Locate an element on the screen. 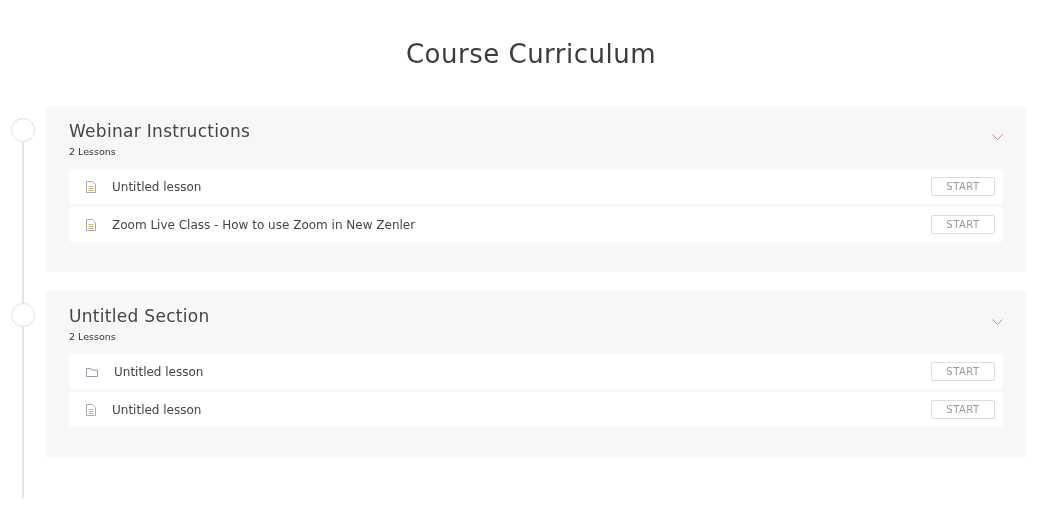 The width and height of the screenshot is (1062, 516). folder-icon is located at coordinates (92, 371).